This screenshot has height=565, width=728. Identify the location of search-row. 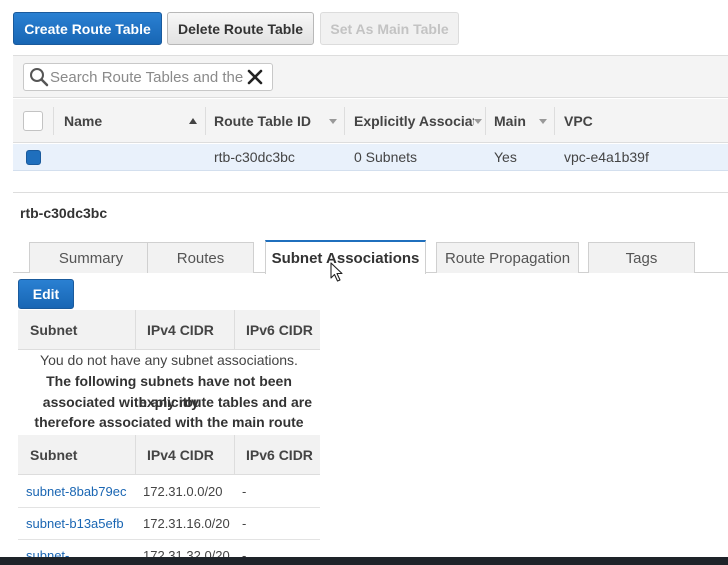
(370, 77).